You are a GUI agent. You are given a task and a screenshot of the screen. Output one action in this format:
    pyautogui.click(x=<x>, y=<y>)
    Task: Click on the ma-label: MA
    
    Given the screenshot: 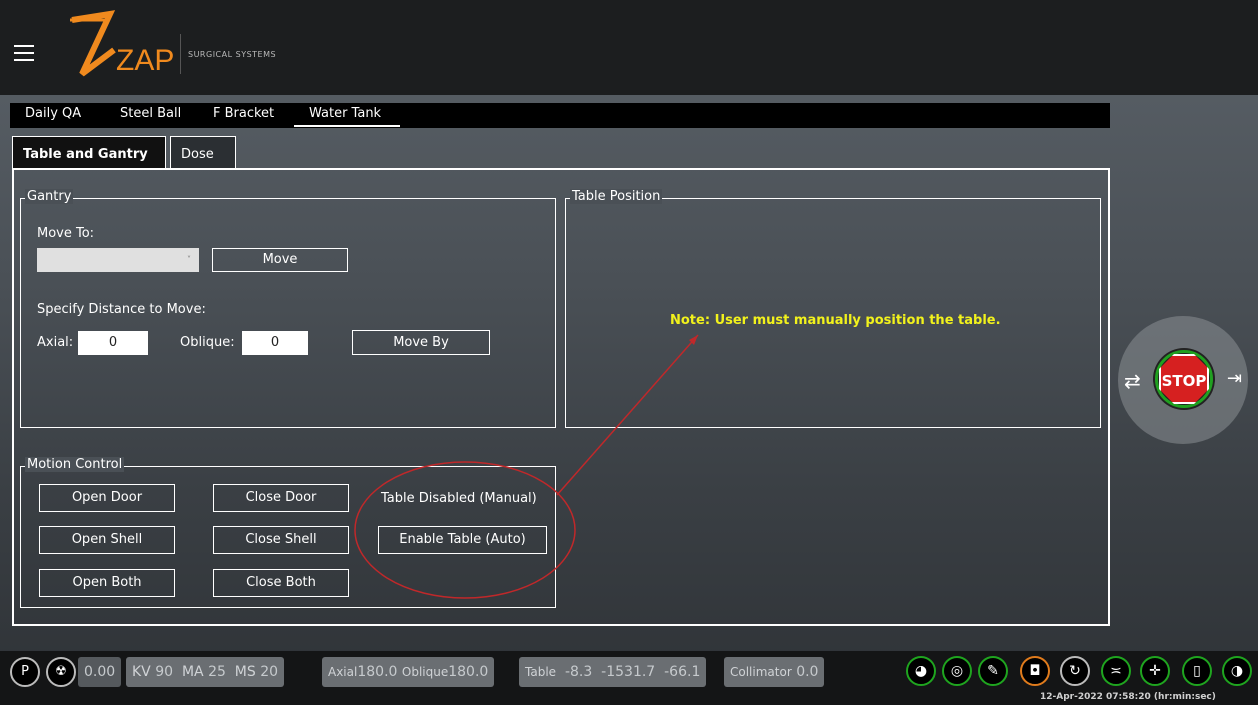 What is the action you would take?
    pyautogui.click(x=192, y=672)
    